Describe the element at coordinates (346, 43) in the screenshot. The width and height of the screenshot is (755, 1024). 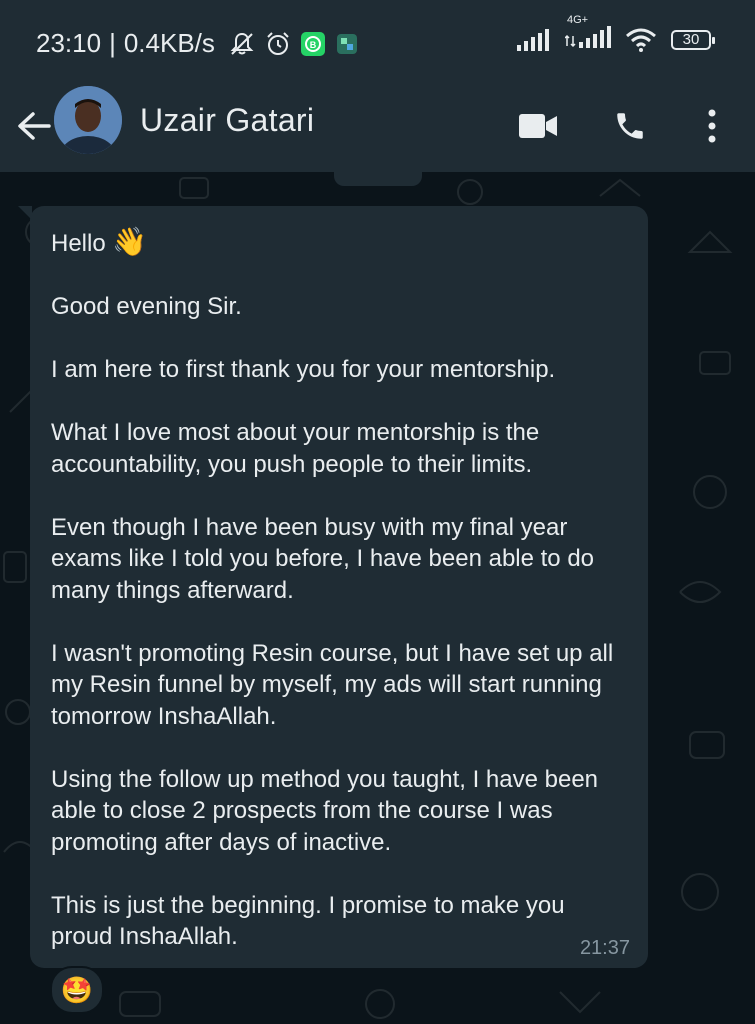
I see `app-notification-icon` at that location.